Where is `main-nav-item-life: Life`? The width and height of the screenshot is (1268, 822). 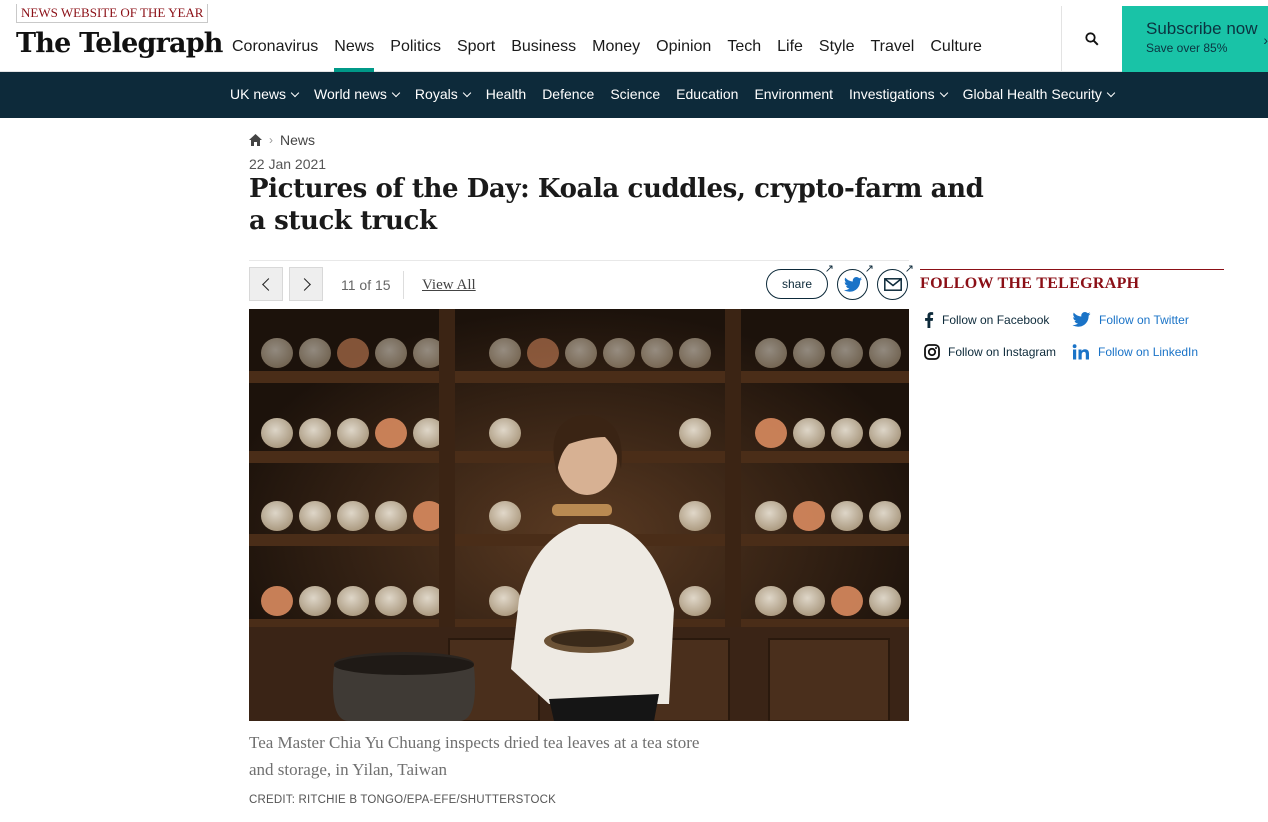
main-nav-item-life: Life is located at coordinates (790, 36).